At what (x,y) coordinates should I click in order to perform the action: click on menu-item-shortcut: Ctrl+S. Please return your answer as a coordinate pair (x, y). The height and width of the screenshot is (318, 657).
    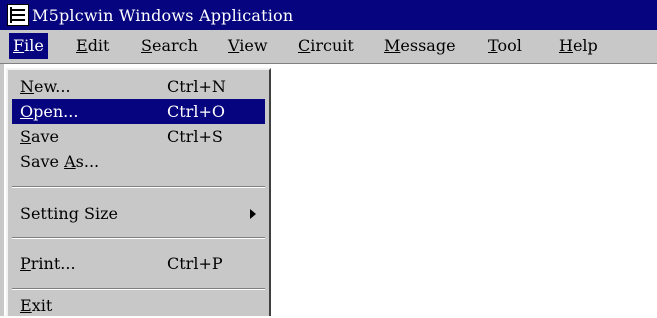
    Looking at the image, I should click on (195, 136).